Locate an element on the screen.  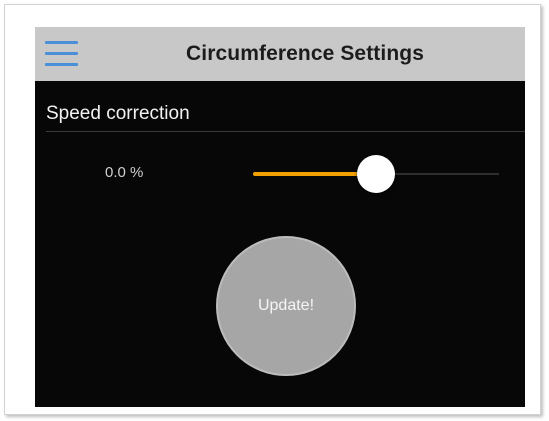
header-bar: Circumference Settings is located at coordinates (280, 54).